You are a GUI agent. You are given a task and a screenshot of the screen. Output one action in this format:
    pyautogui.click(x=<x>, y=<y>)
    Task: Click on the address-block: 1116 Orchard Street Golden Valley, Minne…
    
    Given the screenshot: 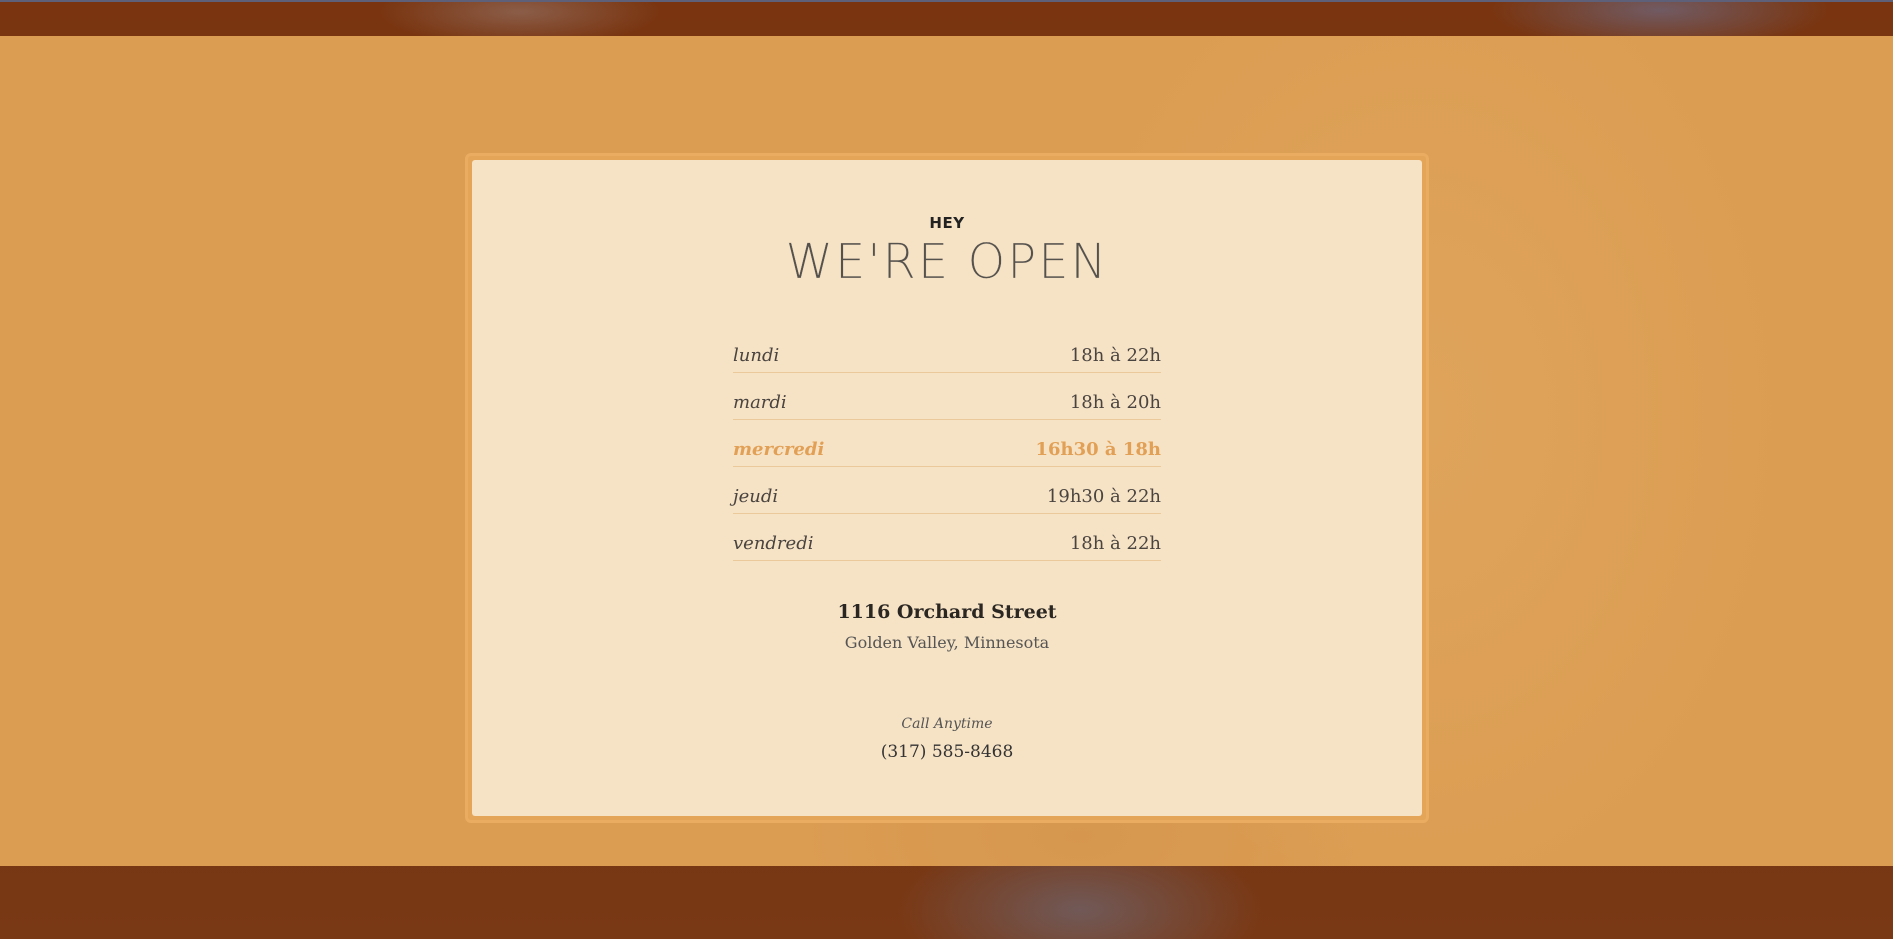 What is the action you would take?
    pyautogui.click(x=947, y=626)
    